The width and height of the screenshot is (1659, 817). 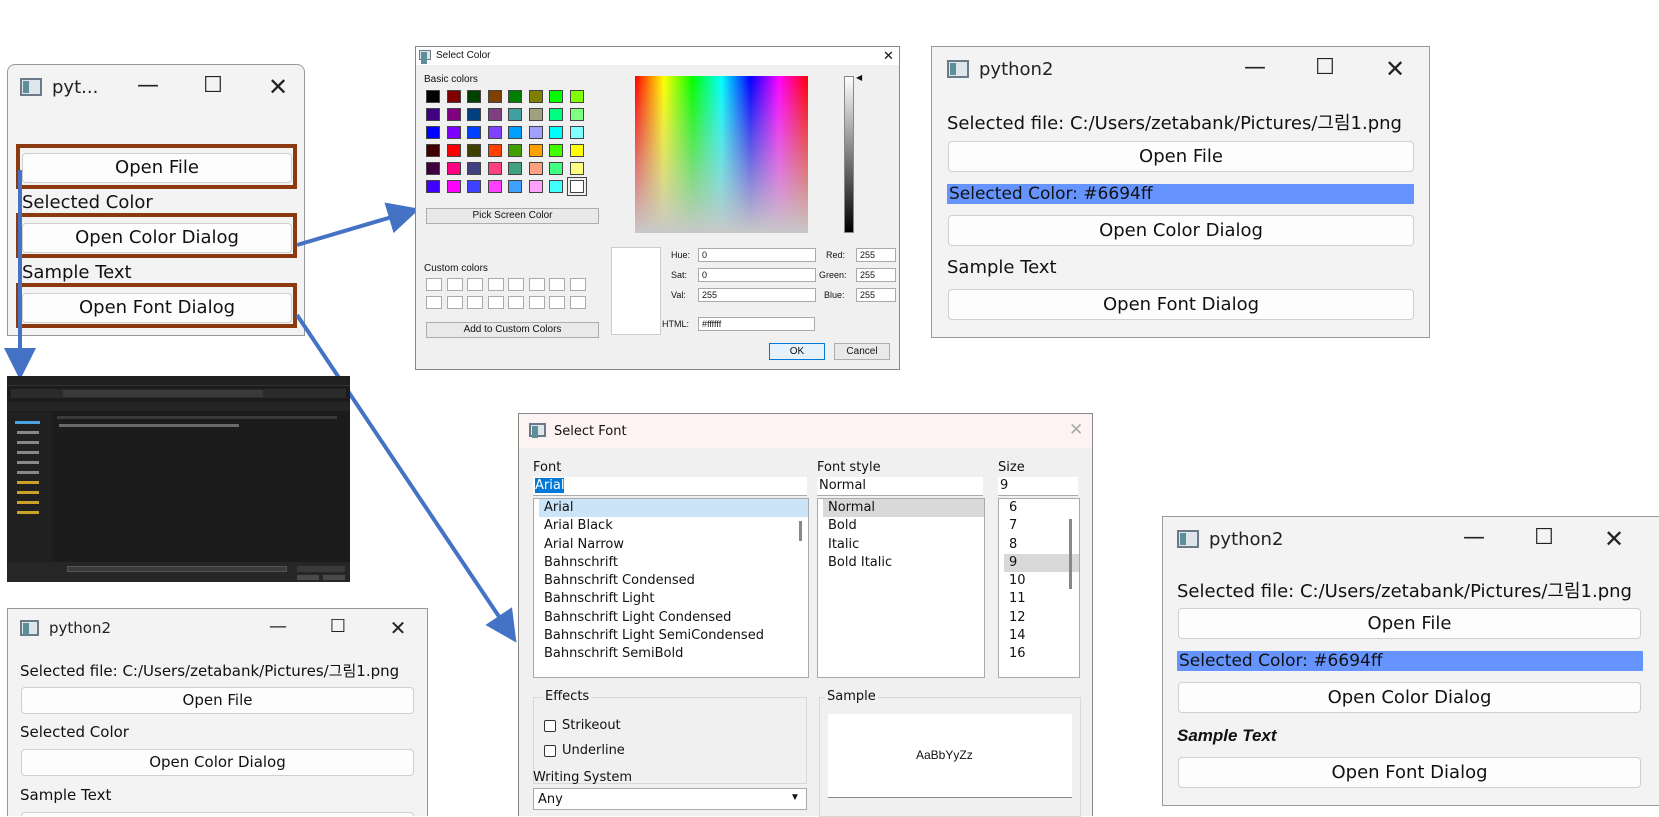 What do you see at coordinates (849, 154) in the screenshot?
I see `value-slider` at bounding box center [849, 154].